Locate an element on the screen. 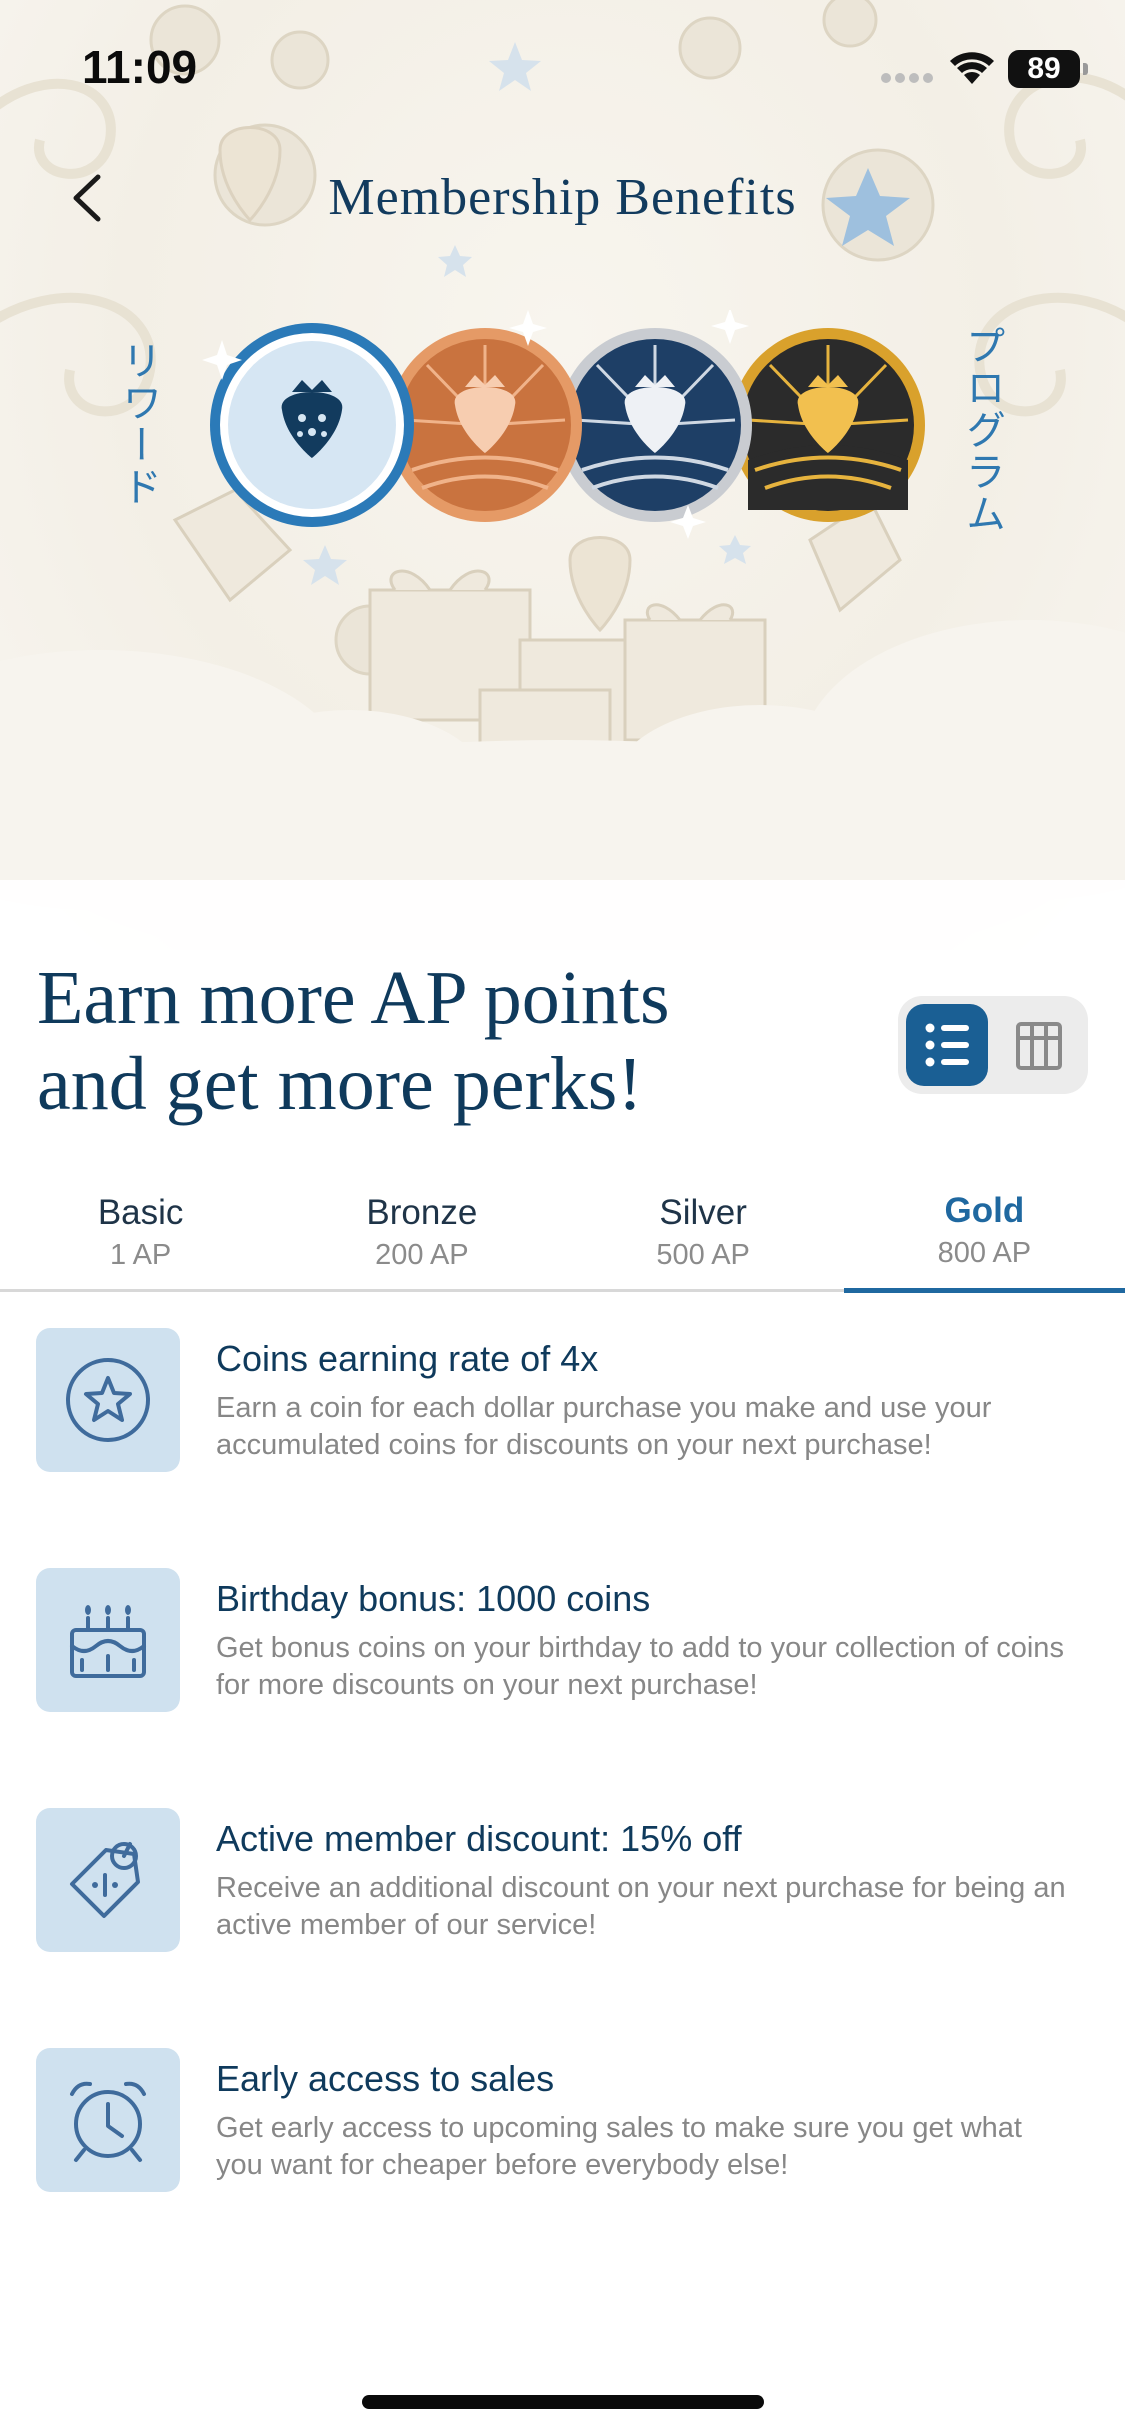  alarm-clock-icon is located at coordinates (108, 2121).